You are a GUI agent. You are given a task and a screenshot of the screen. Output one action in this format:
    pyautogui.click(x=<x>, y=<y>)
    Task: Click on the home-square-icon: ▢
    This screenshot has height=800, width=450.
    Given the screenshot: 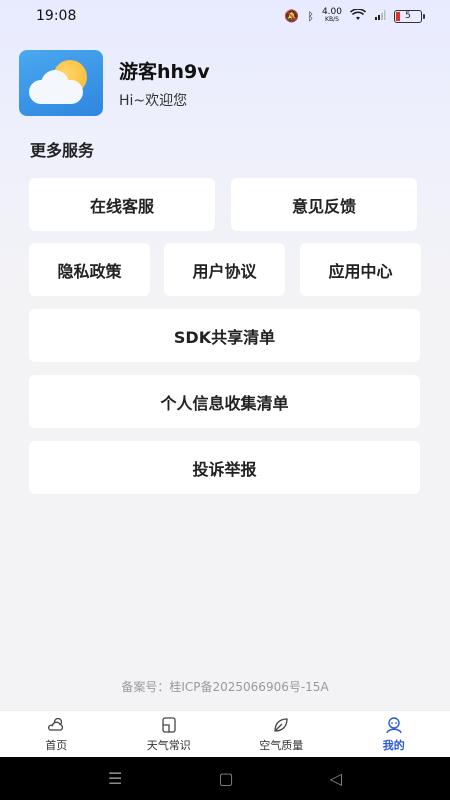 What is the action you would take?
    pyautogui.click(x=225, y=778)
    